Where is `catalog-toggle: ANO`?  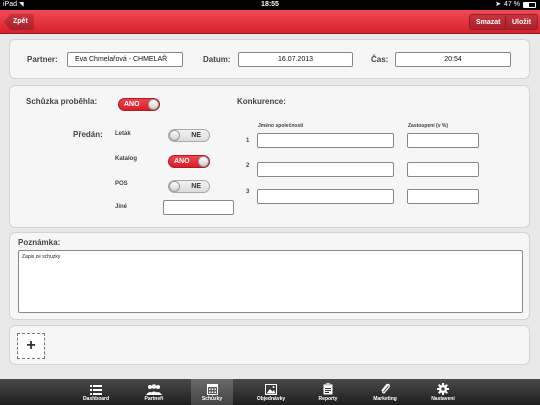 catalog-toggle: ANO is located at coordinates (189, 161).